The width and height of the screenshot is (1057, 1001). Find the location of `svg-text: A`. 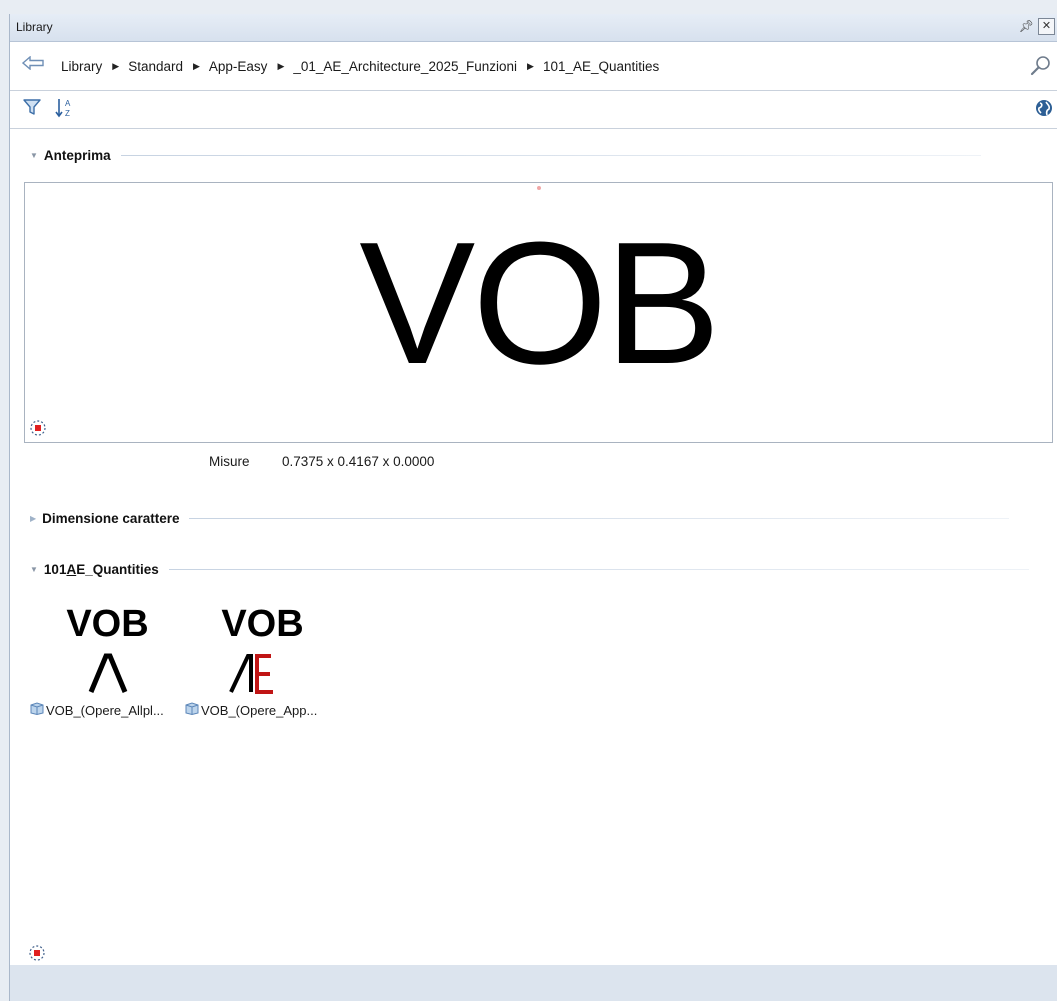

svg-text: A is located at coordinates (68, 103).